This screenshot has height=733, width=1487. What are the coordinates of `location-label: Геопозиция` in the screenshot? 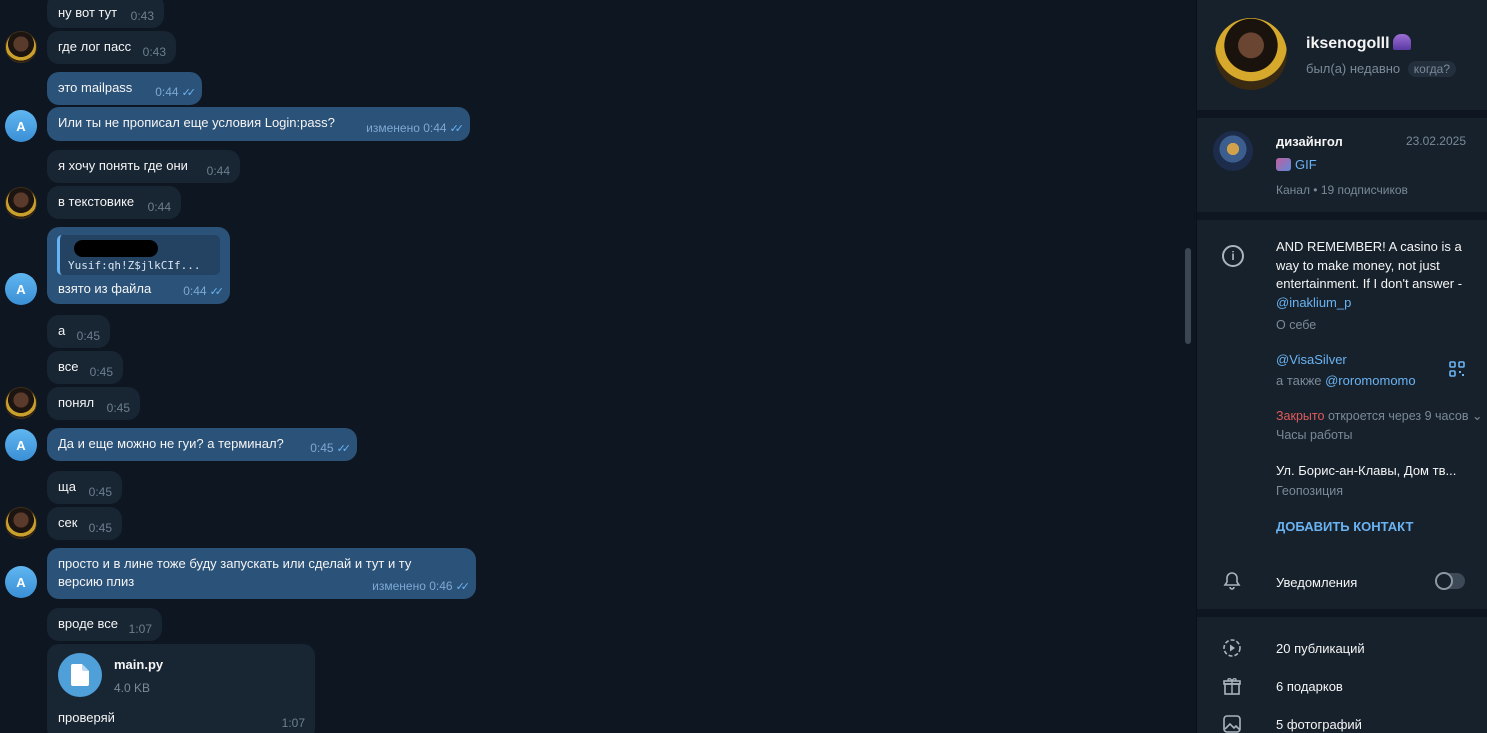 It's located at (1310, 491).